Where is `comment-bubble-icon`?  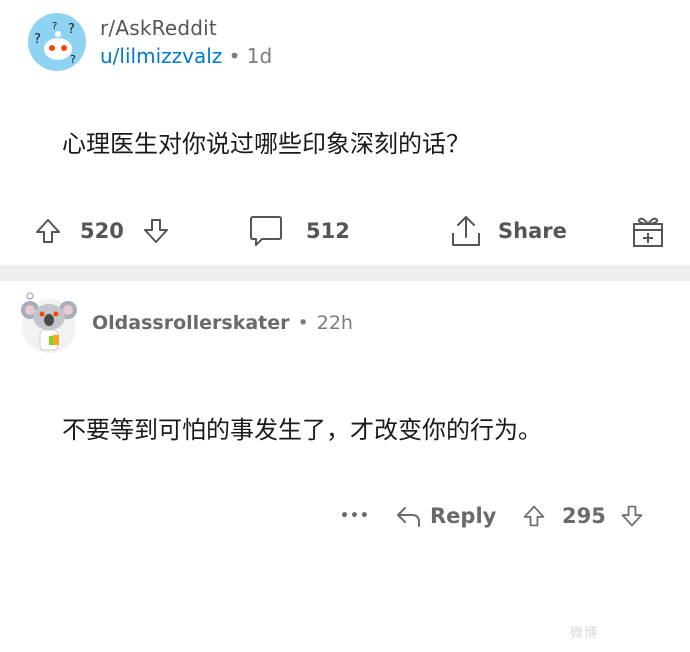 comment-bubble-icon is located at coordinates (266, 231).